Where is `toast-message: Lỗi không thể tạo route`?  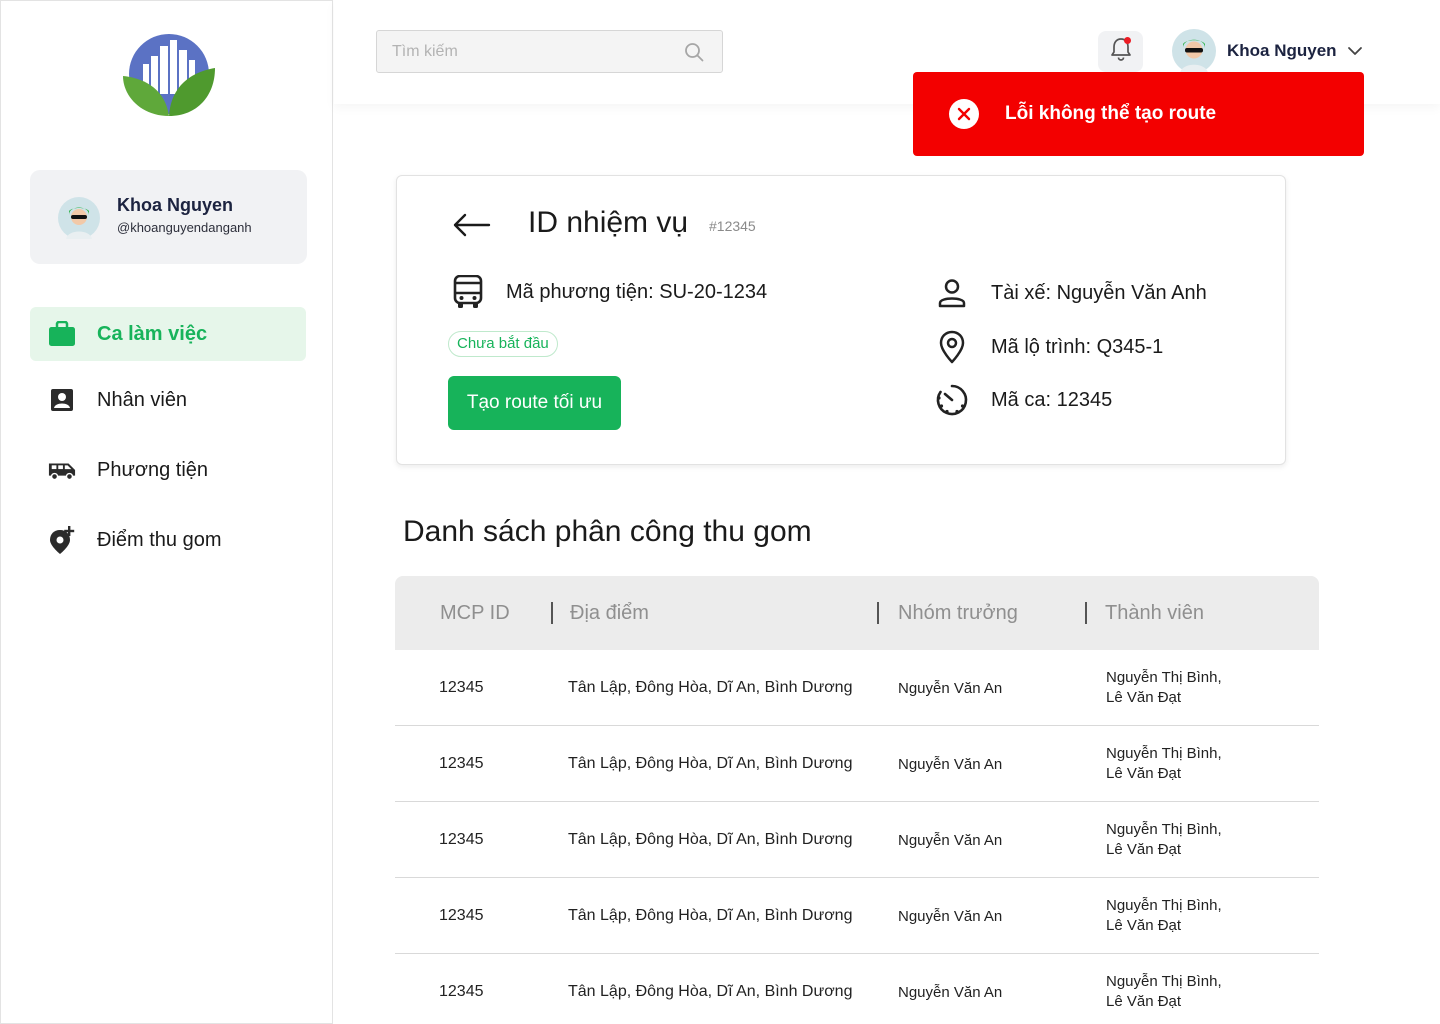 toast-message: Lỗi không thể tạo route is located at coordinates (1111, 113).